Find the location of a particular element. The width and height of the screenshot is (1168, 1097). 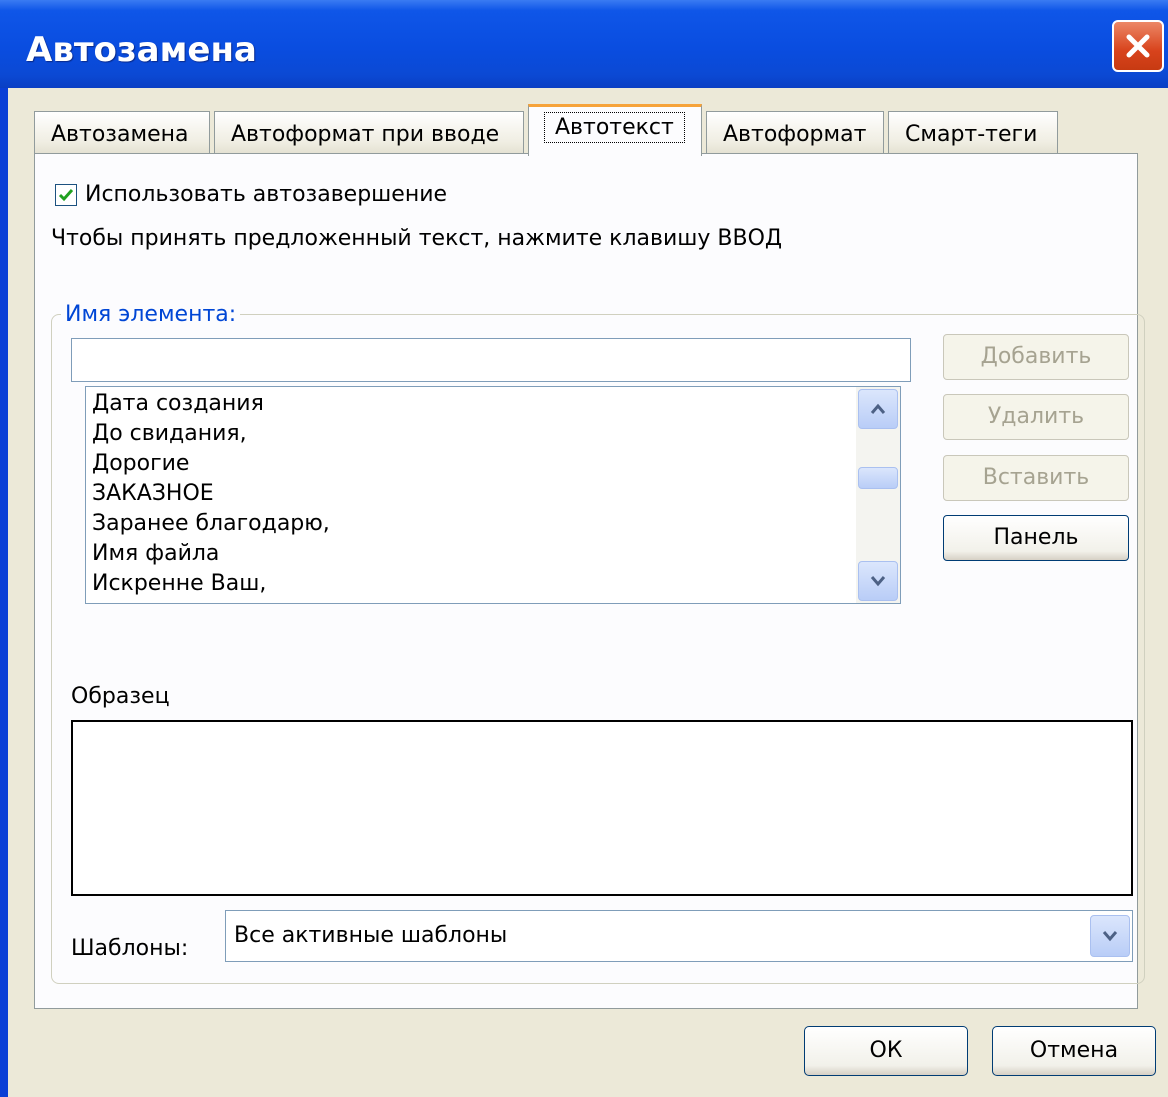

autocomplete-checkbox is located at coordinates (66, 194).